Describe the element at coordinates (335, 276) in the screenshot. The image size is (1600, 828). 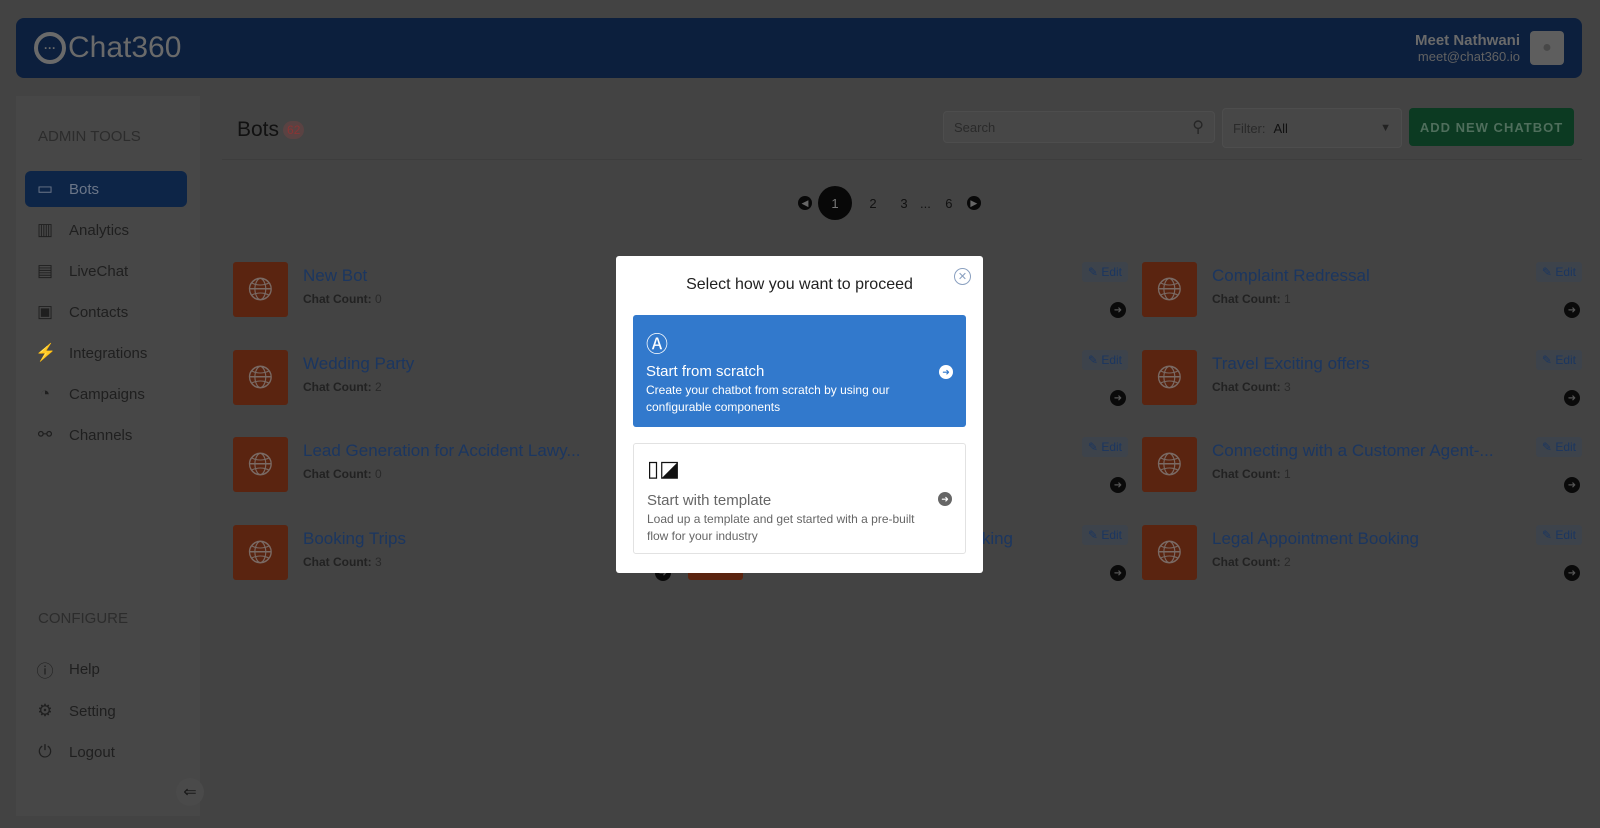
I see `bot-name: New Bot` at that location.